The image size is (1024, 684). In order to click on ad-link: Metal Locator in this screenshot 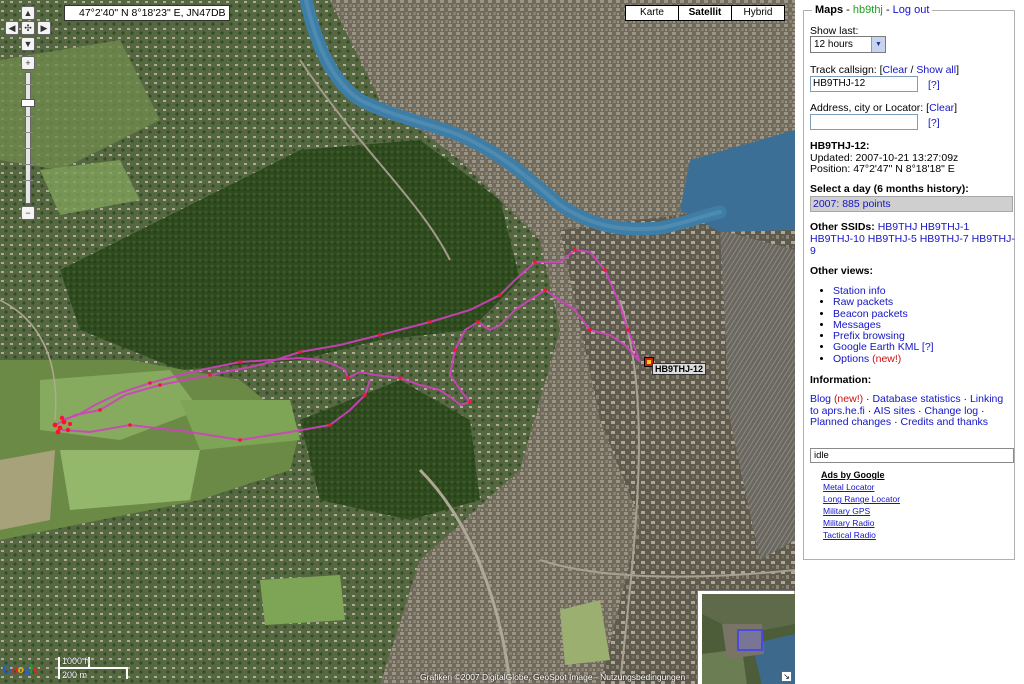, I will do `click(897, 487)`.